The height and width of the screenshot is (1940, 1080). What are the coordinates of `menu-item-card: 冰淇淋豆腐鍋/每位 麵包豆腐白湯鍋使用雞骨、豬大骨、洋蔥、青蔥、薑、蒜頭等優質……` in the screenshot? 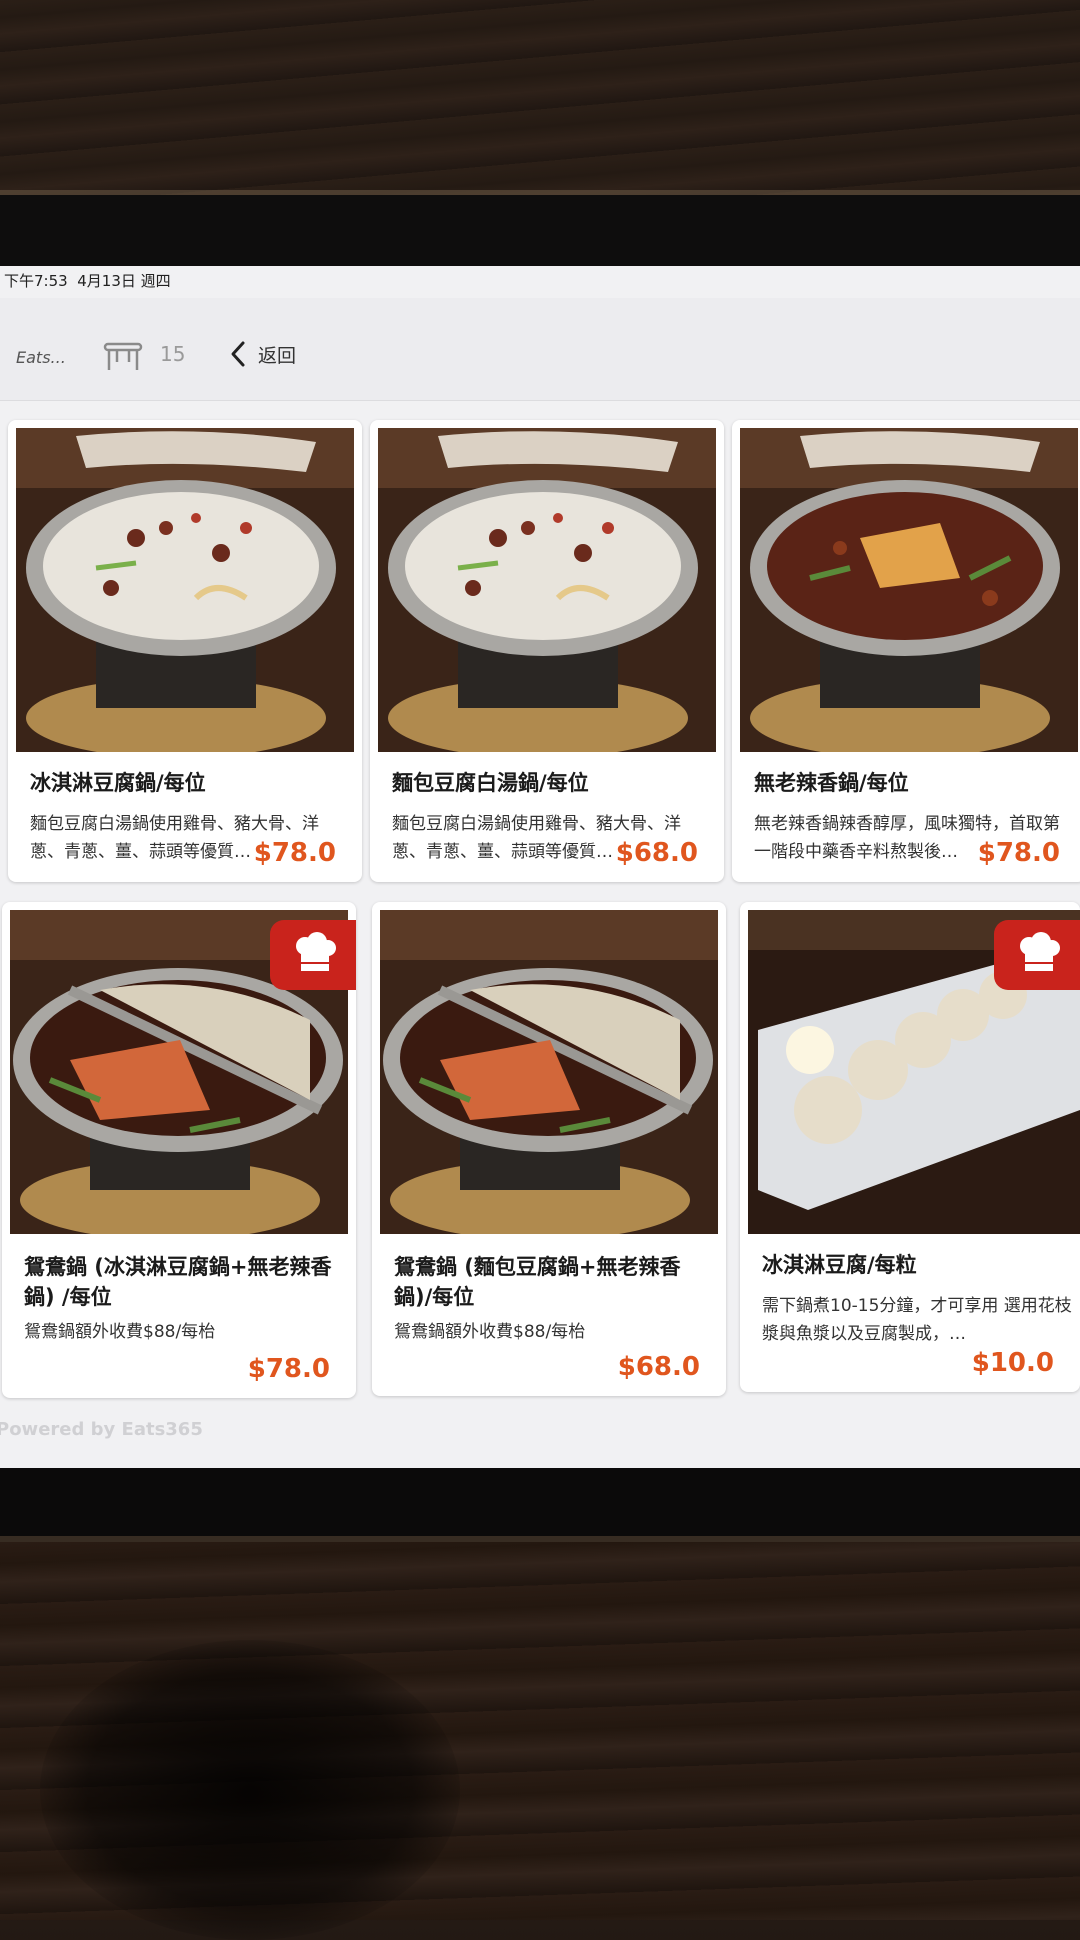 It's located at (185, 651).